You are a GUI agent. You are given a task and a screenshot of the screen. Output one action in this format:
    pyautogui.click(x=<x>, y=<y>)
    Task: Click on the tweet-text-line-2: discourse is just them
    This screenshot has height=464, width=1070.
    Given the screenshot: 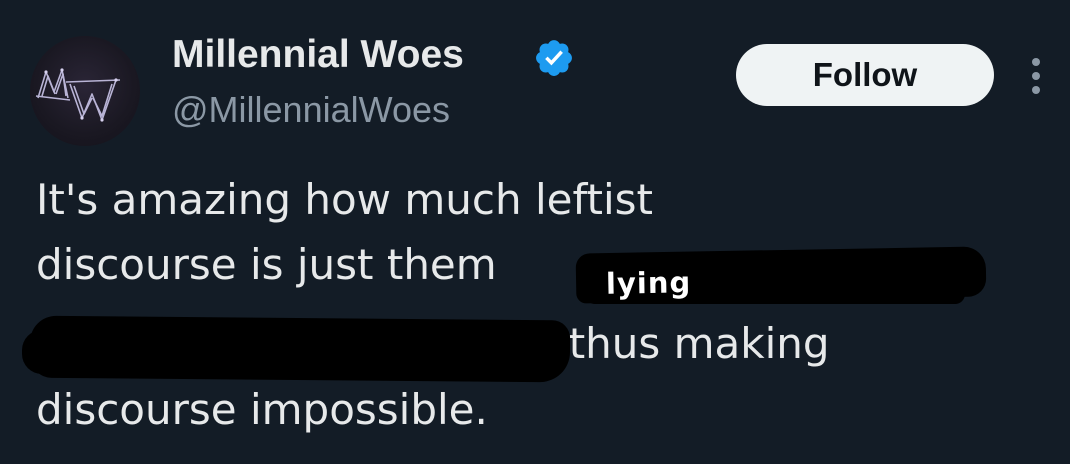 What is the action you would take?
    pyautogui.click(x=266, y=264)
    